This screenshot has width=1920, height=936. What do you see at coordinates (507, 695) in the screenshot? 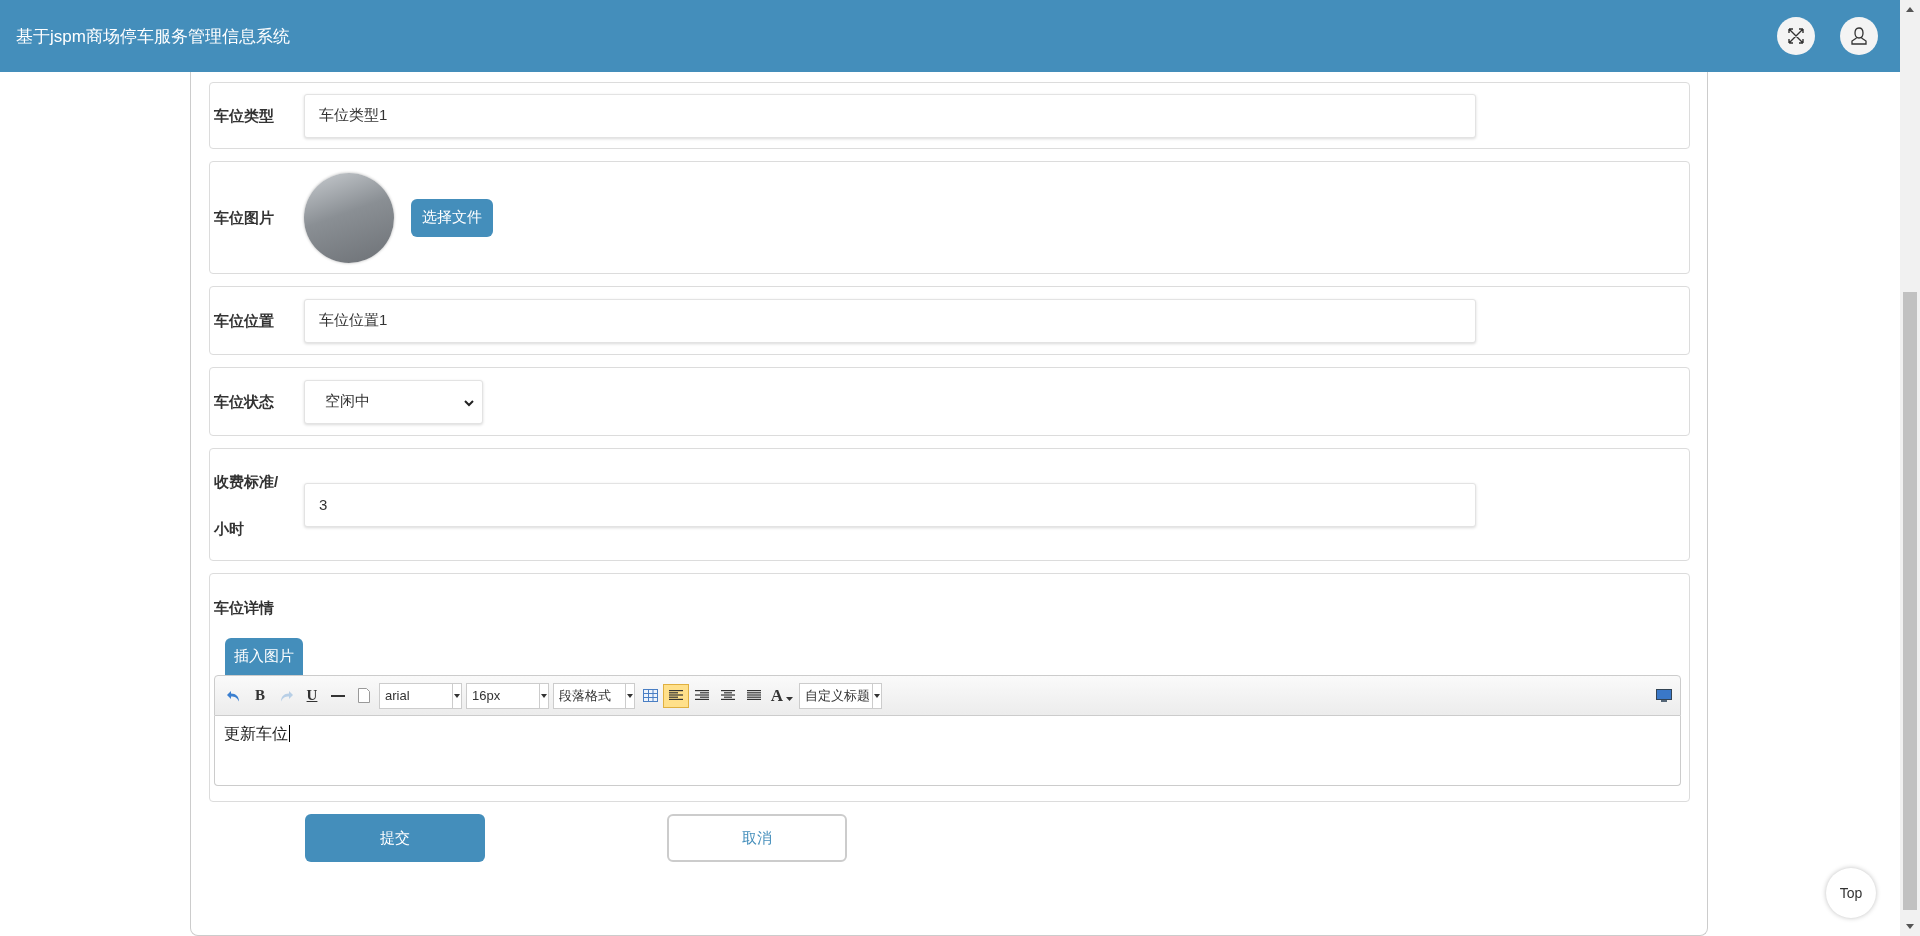
I see `toolbar-dropdown: 16px` at bounding box center [507, 695].